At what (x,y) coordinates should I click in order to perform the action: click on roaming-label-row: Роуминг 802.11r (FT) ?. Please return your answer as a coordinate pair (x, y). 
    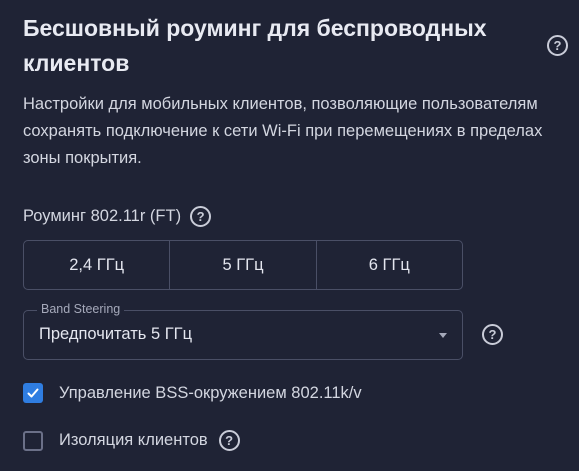
    Looking at the image, I should click on (117, 216).